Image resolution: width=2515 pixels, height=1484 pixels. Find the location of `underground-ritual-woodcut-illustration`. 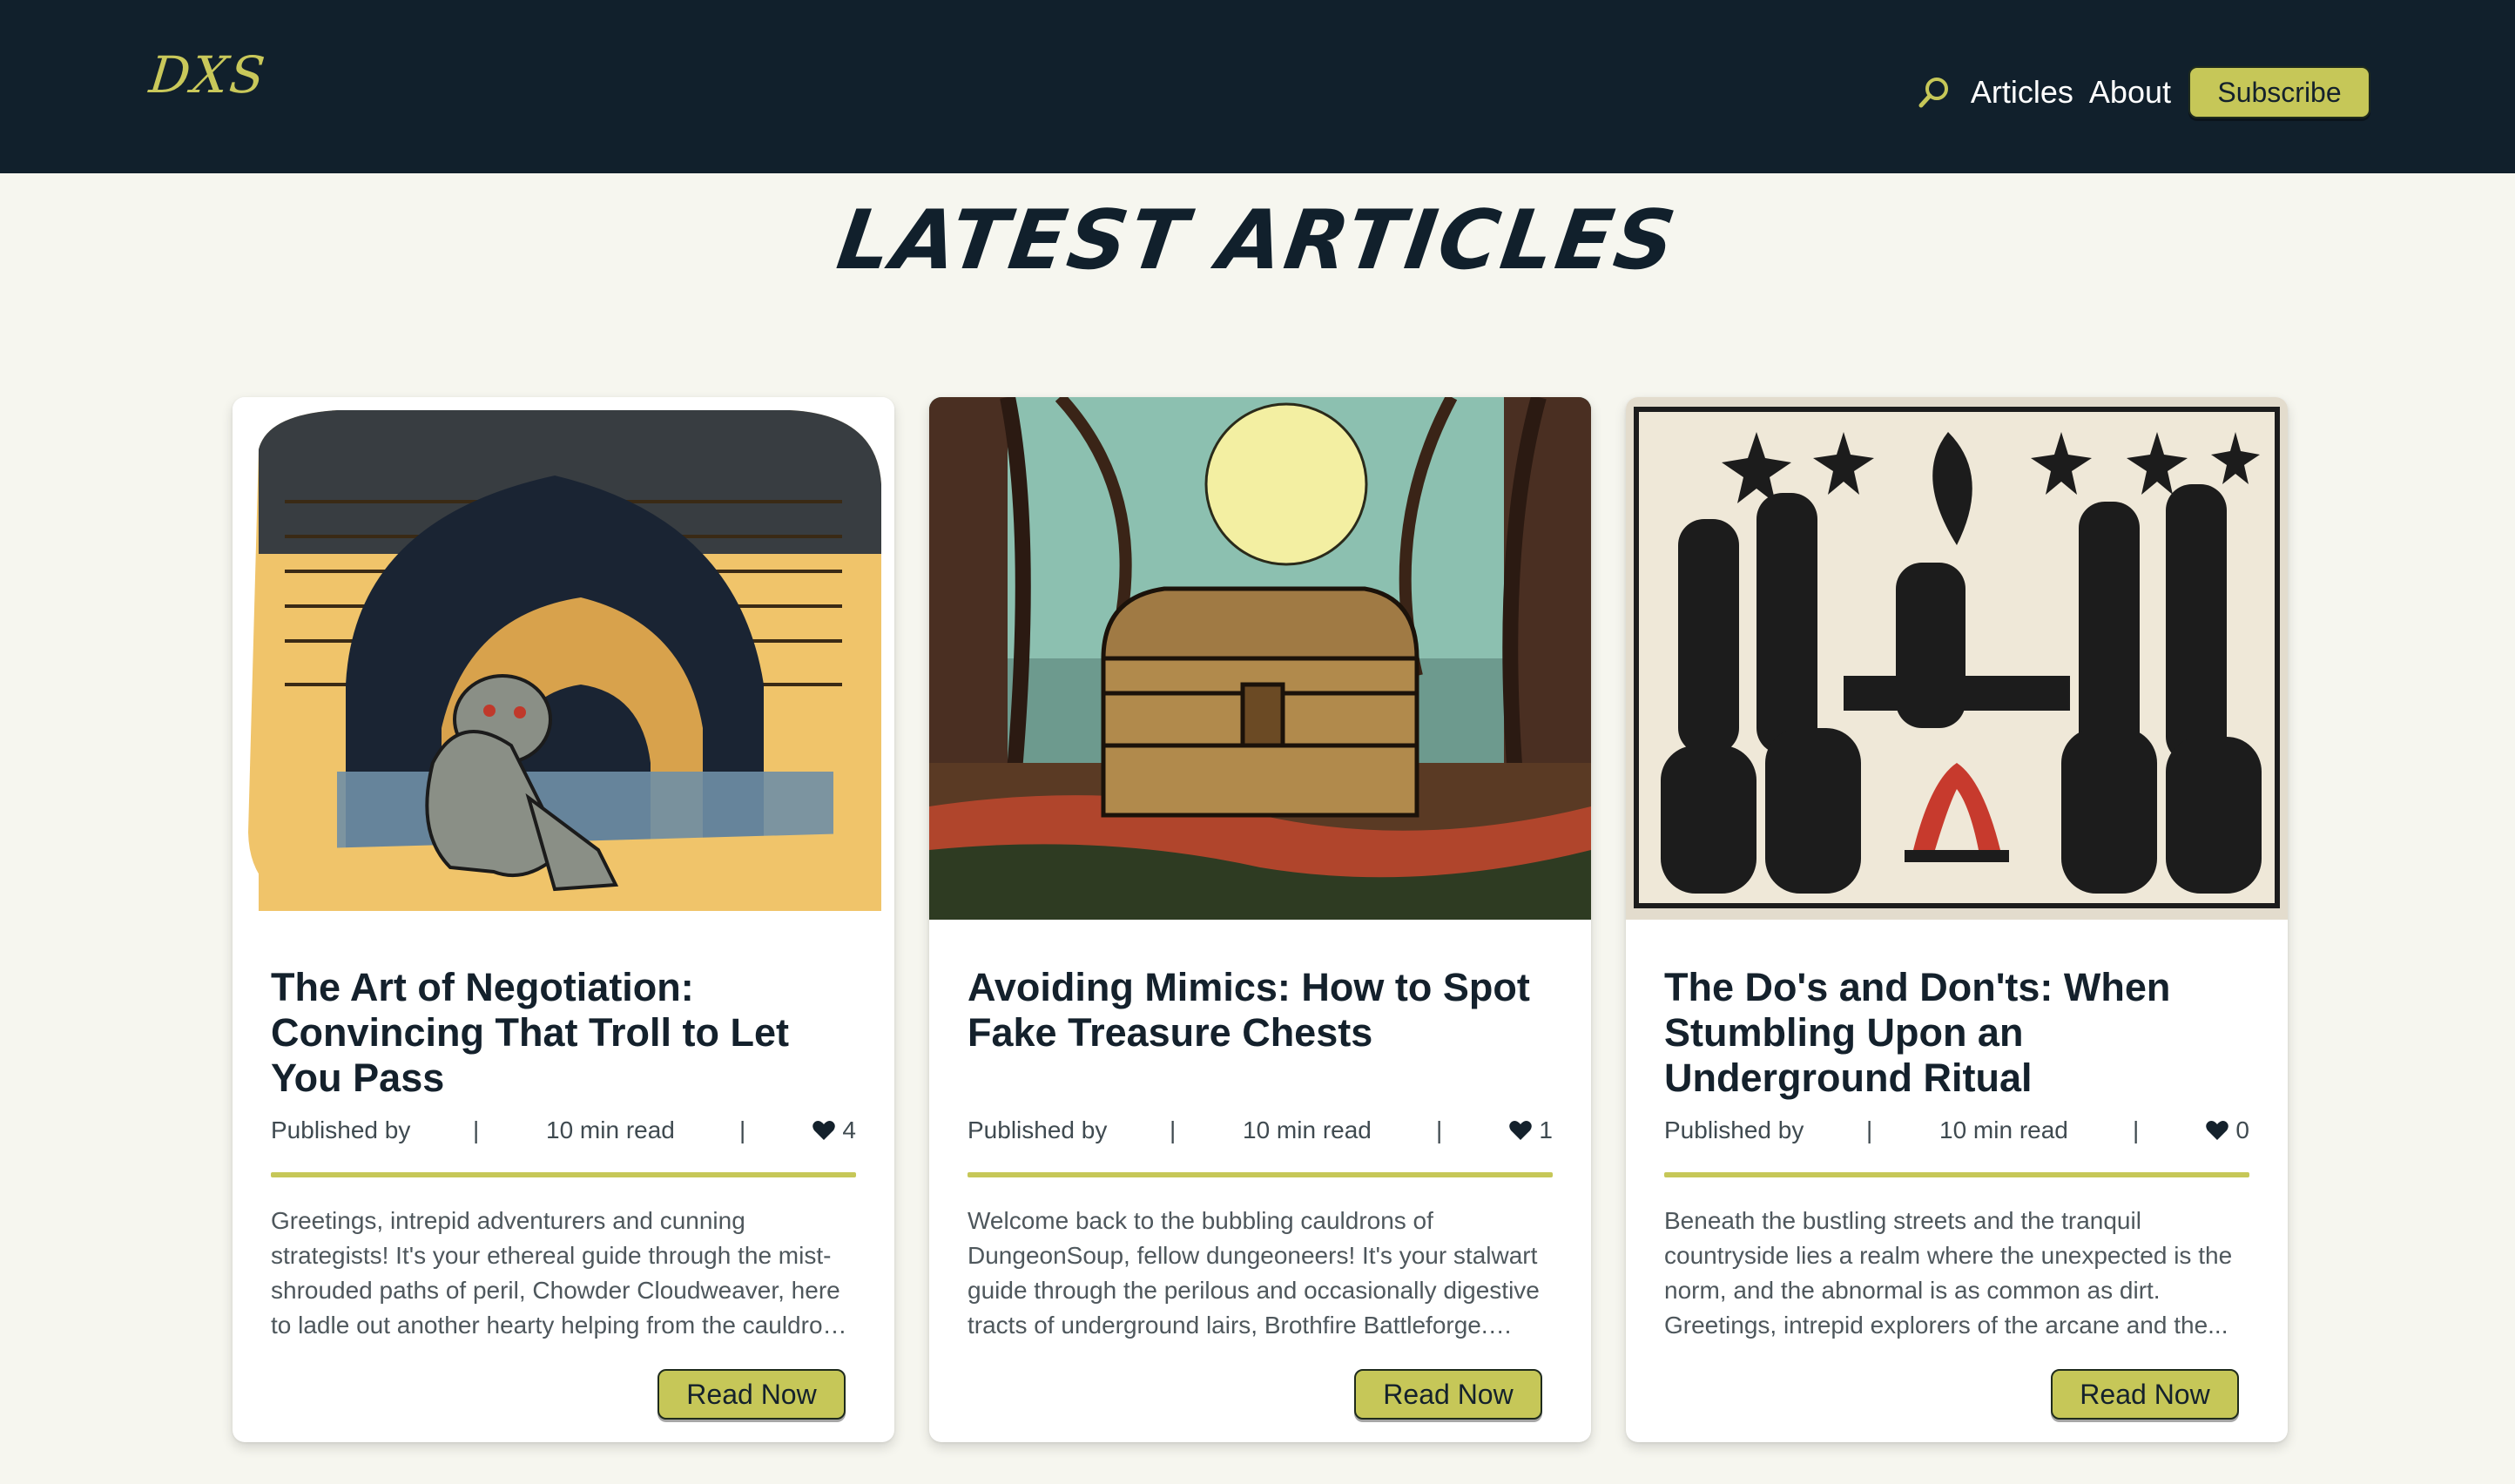

underground-ritual-woodcut-illustration is located at coordinates (1957, 658).